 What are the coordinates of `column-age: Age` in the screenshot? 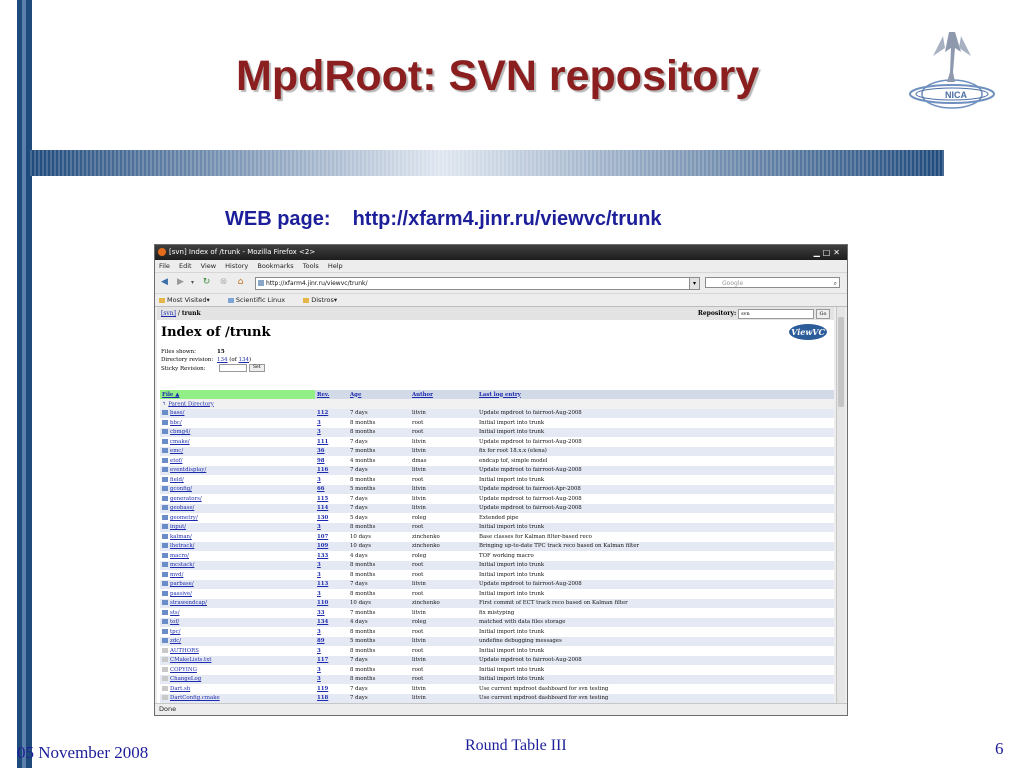 It's located at (379, 394).